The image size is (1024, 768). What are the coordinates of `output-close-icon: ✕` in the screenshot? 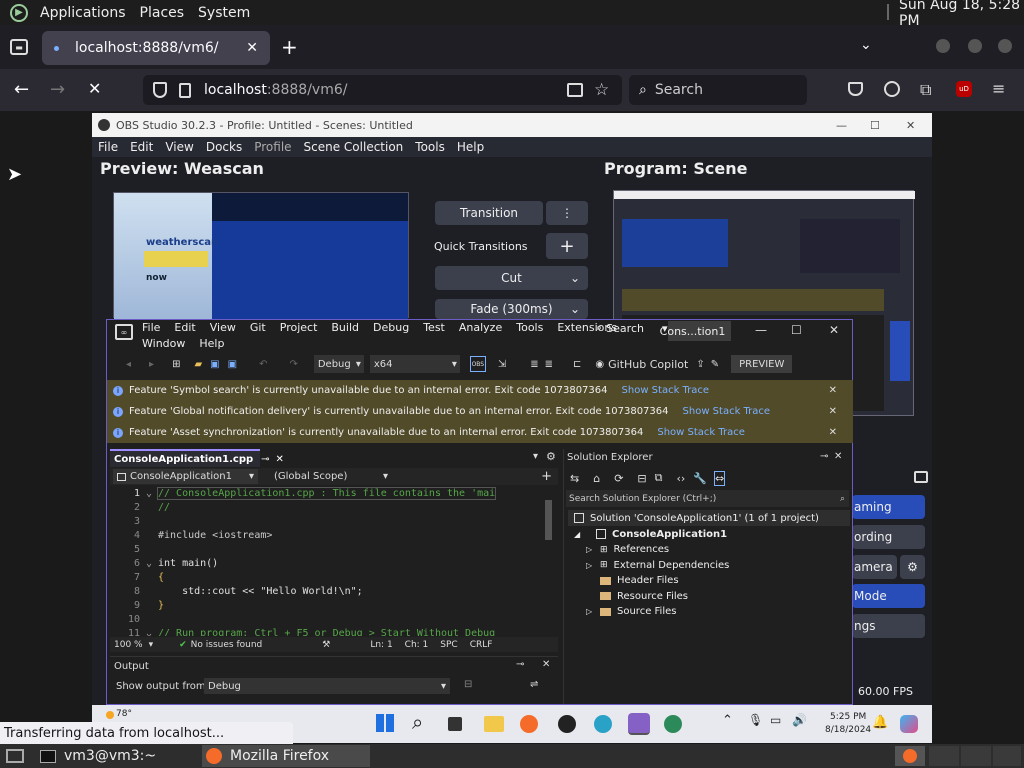 It's located at (546, 664).